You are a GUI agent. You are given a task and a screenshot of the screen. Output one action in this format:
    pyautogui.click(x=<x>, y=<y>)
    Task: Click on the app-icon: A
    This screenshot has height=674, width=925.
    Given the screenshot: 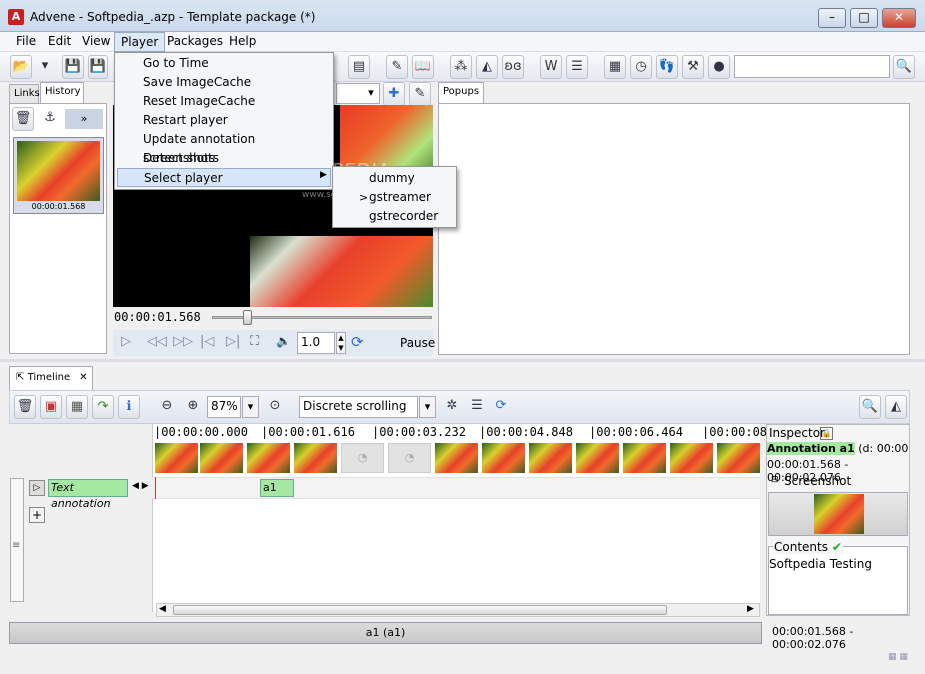 What is the action you would take?
    pyautogui.click(x=16, y=17)
    